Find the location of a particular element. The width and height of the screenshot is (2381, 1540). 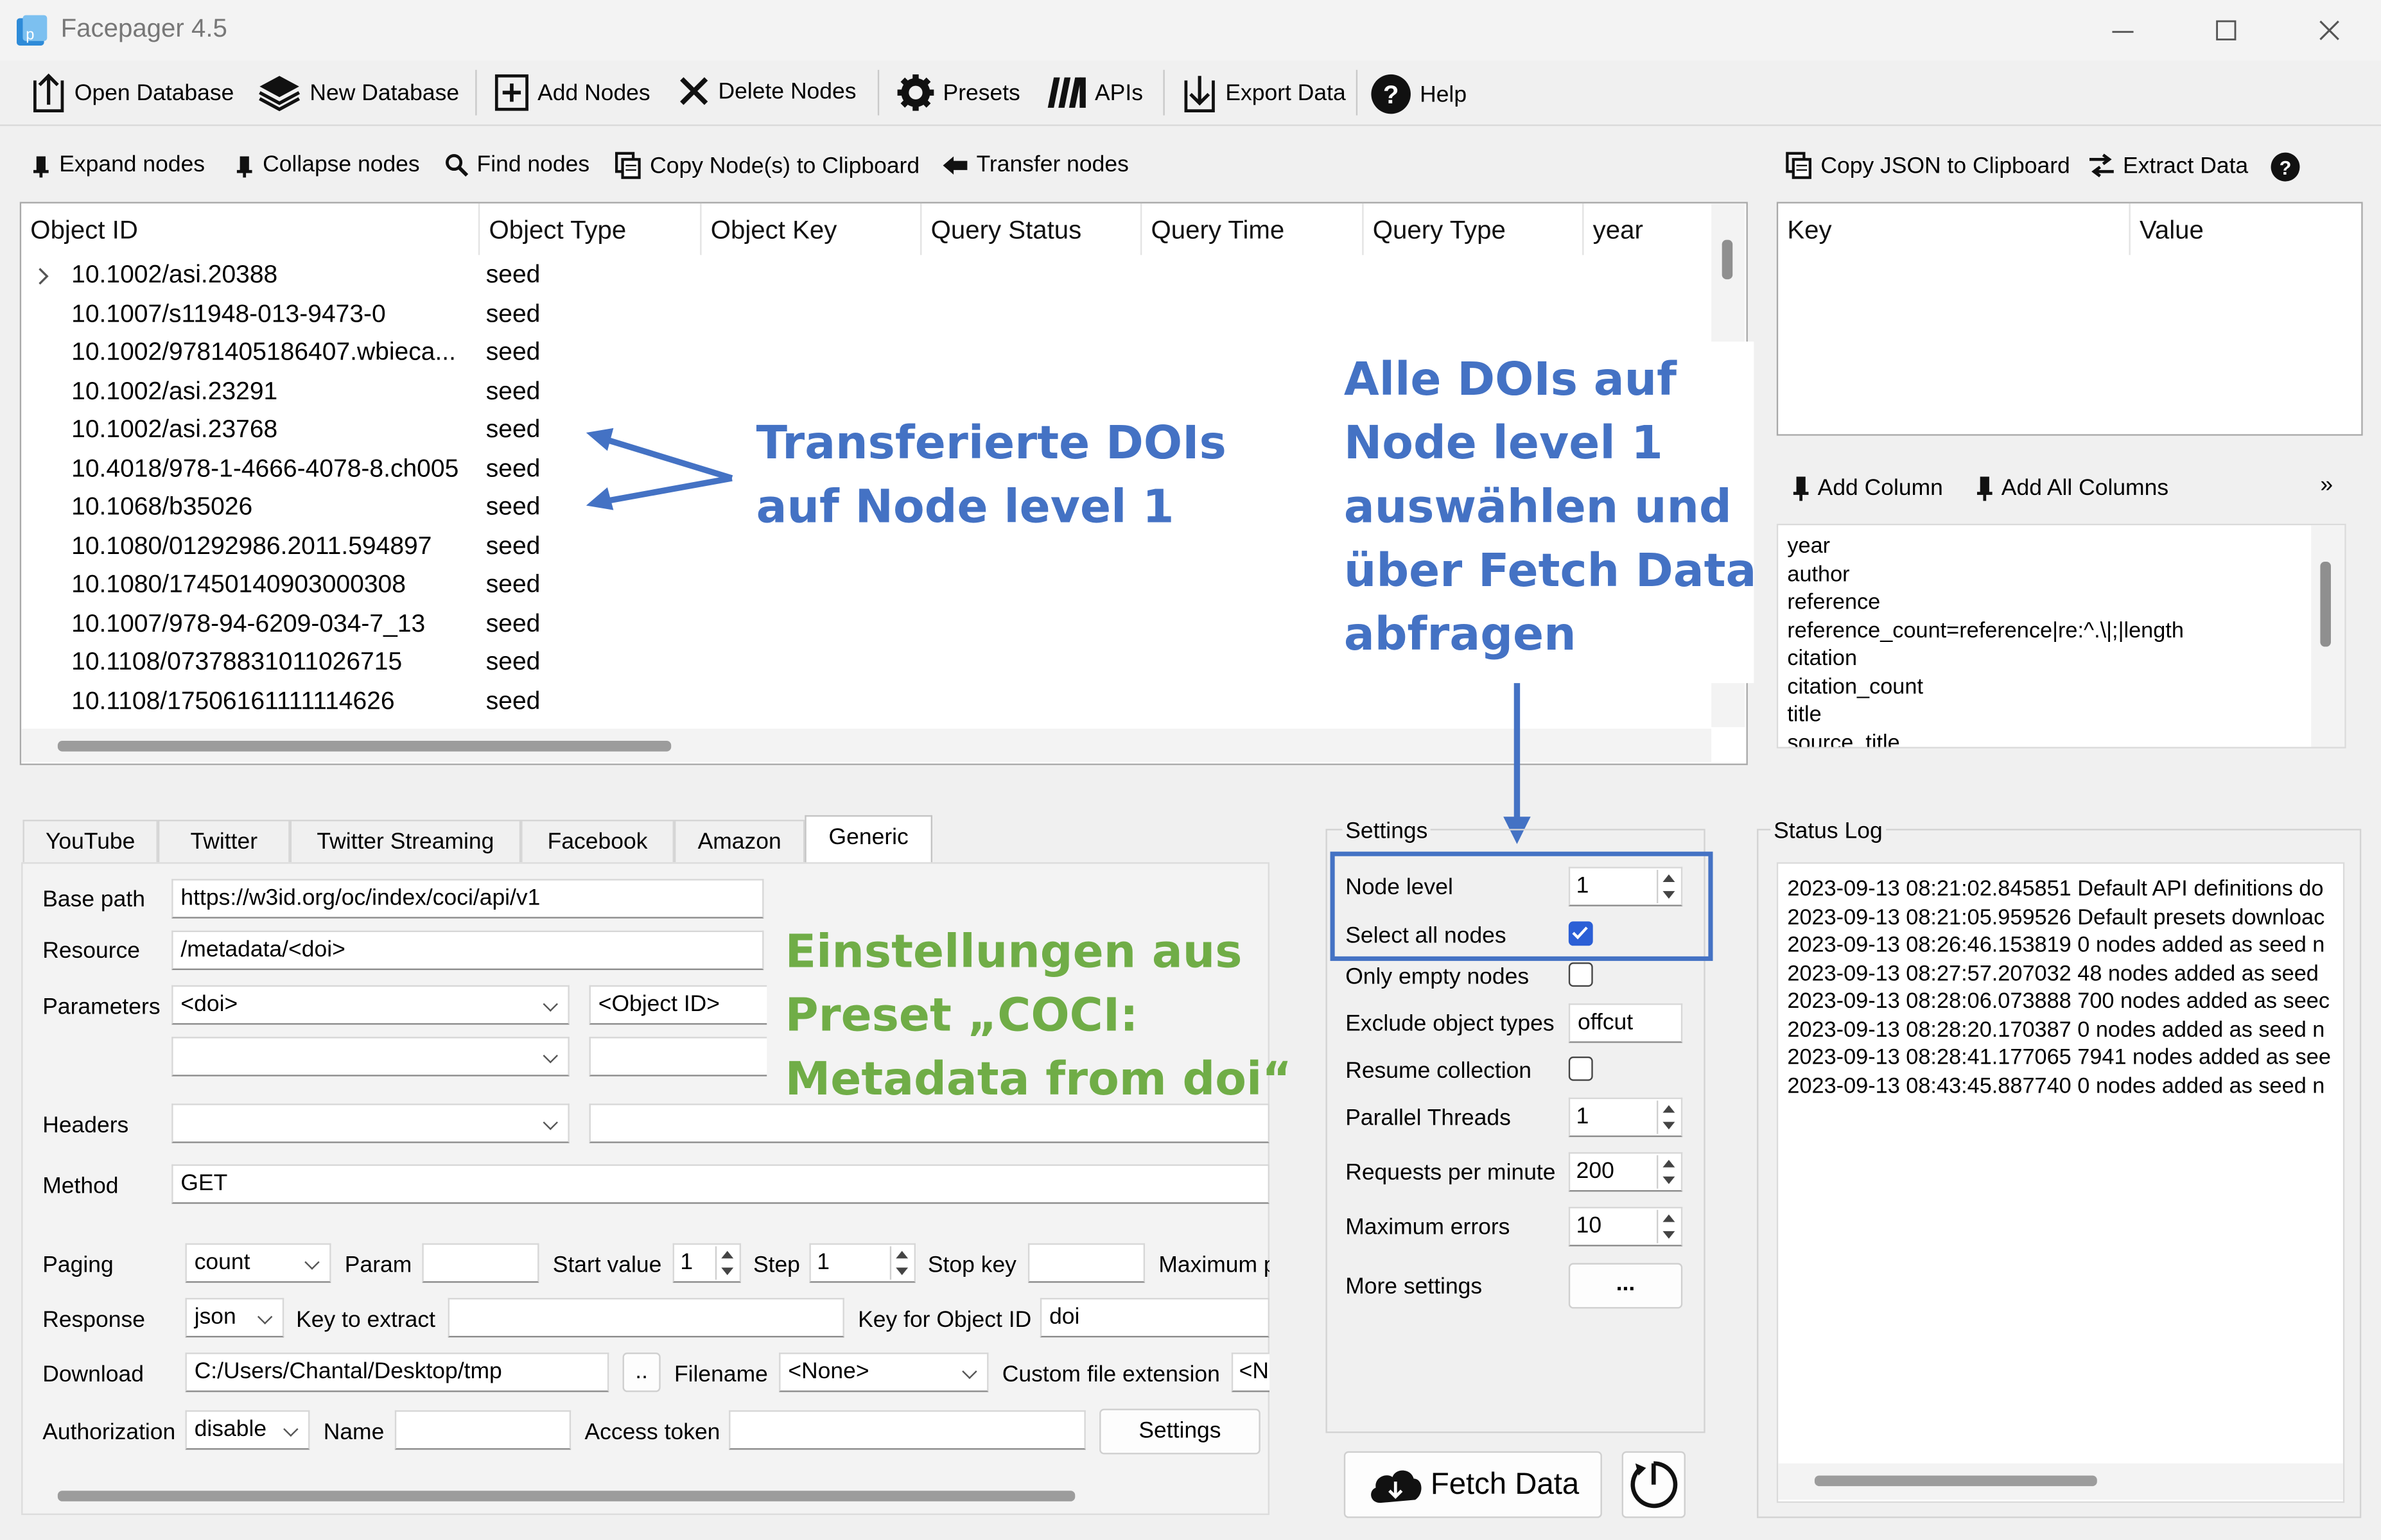

open-database-button: Open Database is located at coordinates (132, 92).